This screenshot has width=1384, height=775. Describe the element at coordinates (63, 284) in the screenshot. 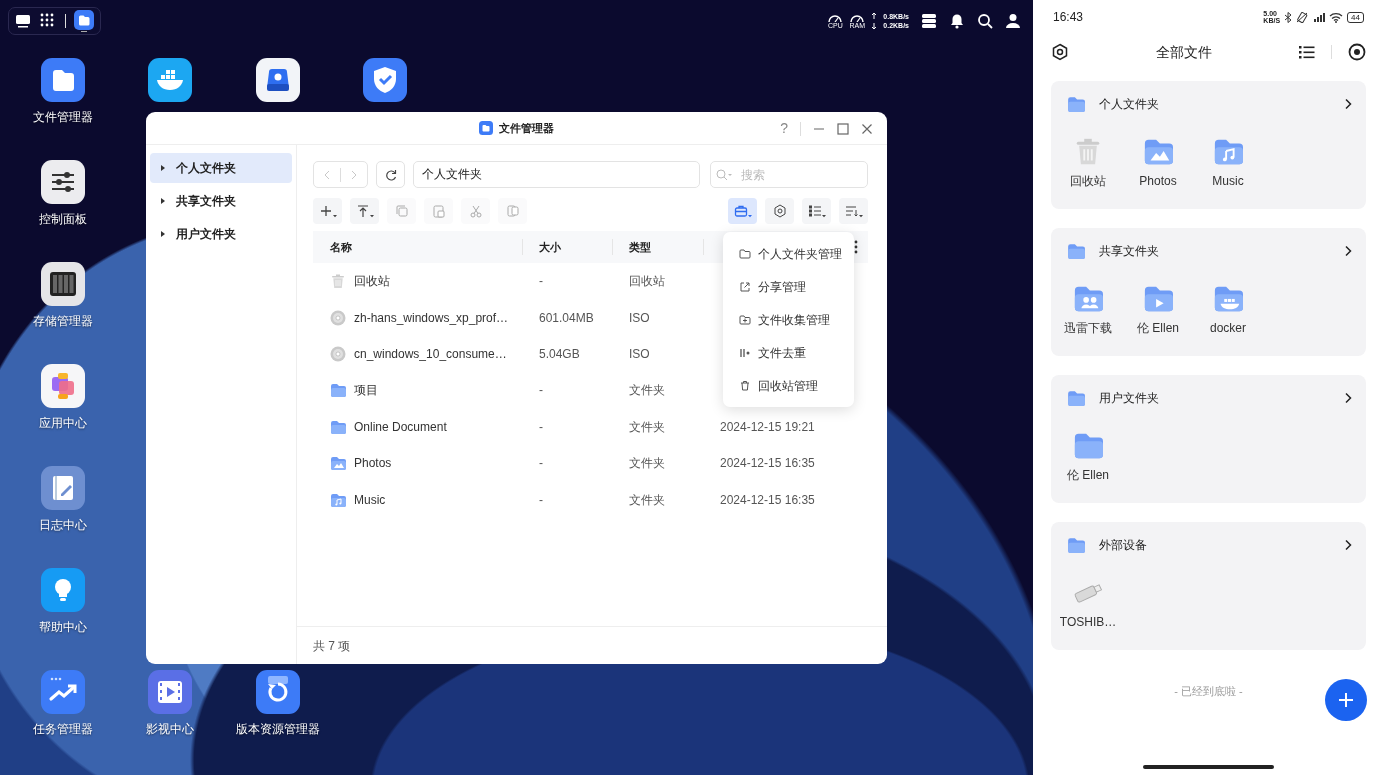

I see `storage-app-icon` at that location.